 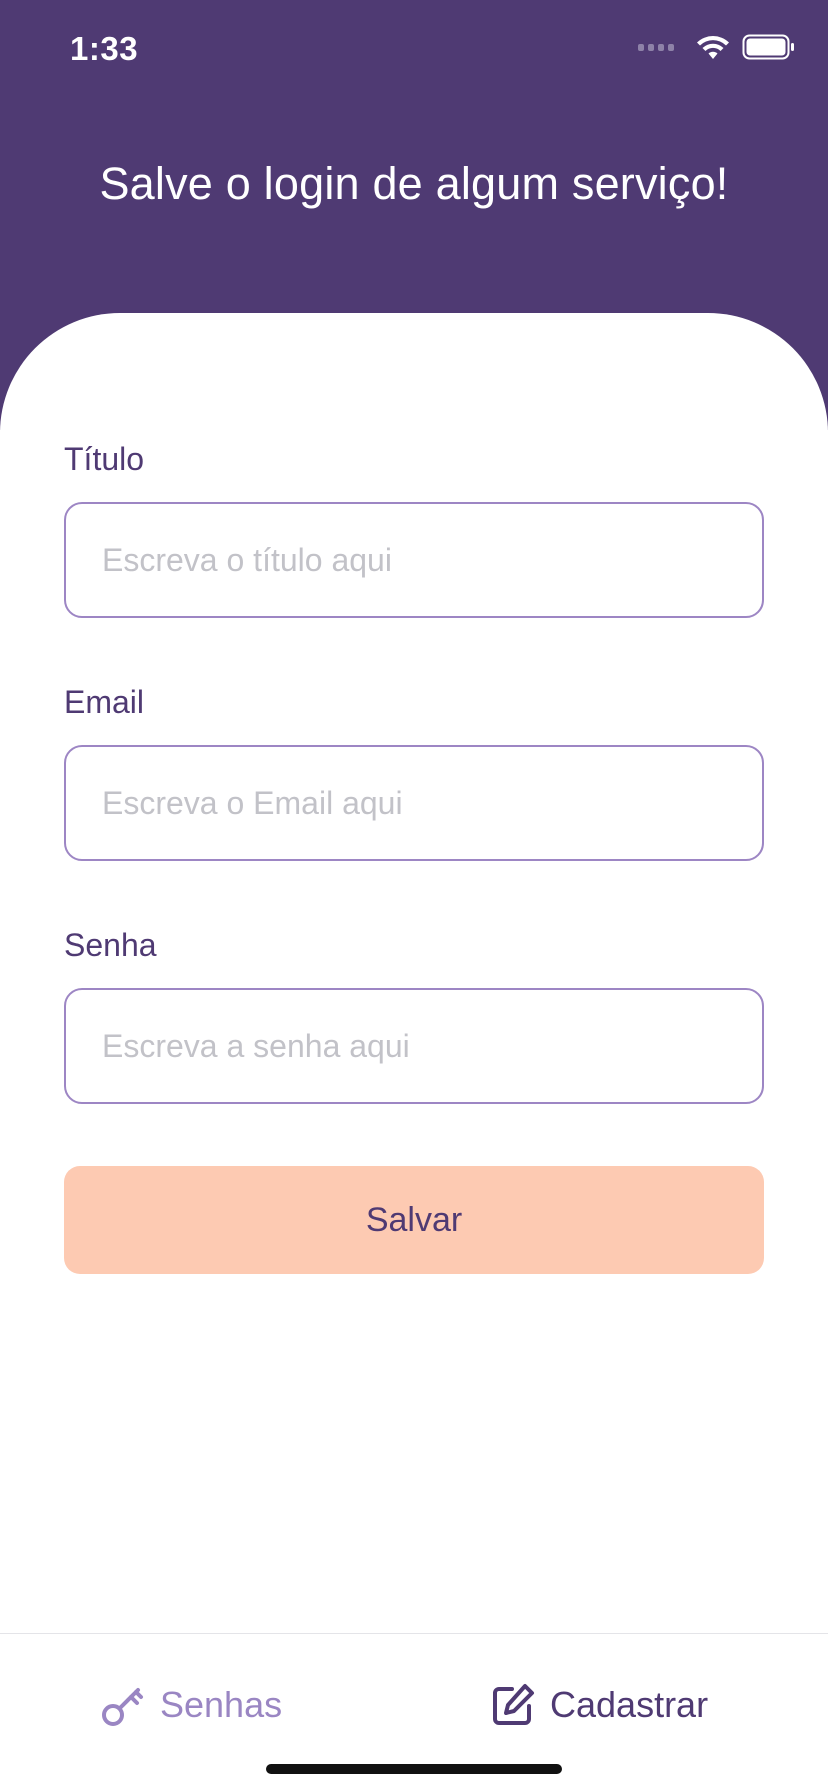 I want to click on battery-icon, so click(x=768, y=47).